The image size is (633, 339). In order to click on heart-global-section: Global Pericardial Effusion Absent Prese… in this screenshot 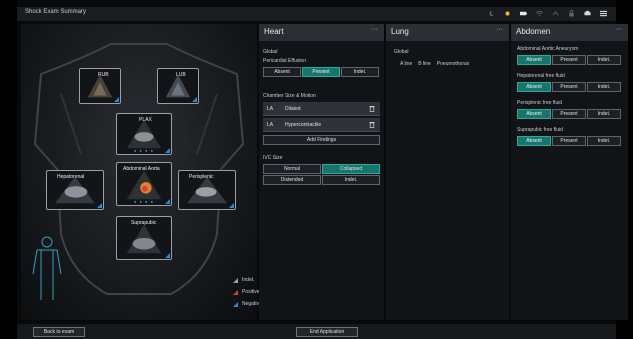, I will do `click(321, 63)`.